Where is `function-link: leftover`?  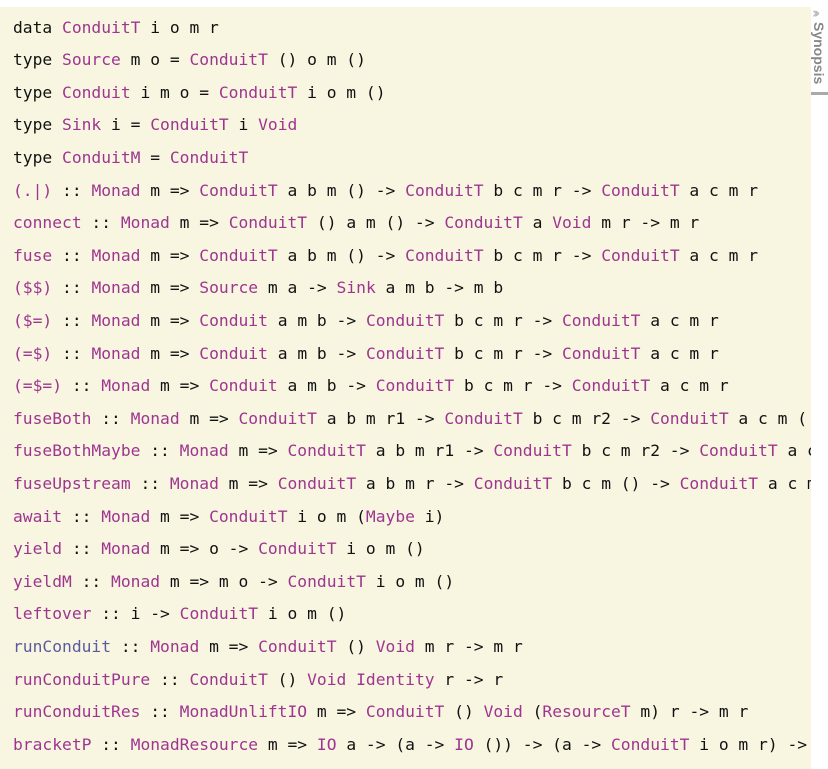 function-link: leftover is located at coordinates (52, 613).